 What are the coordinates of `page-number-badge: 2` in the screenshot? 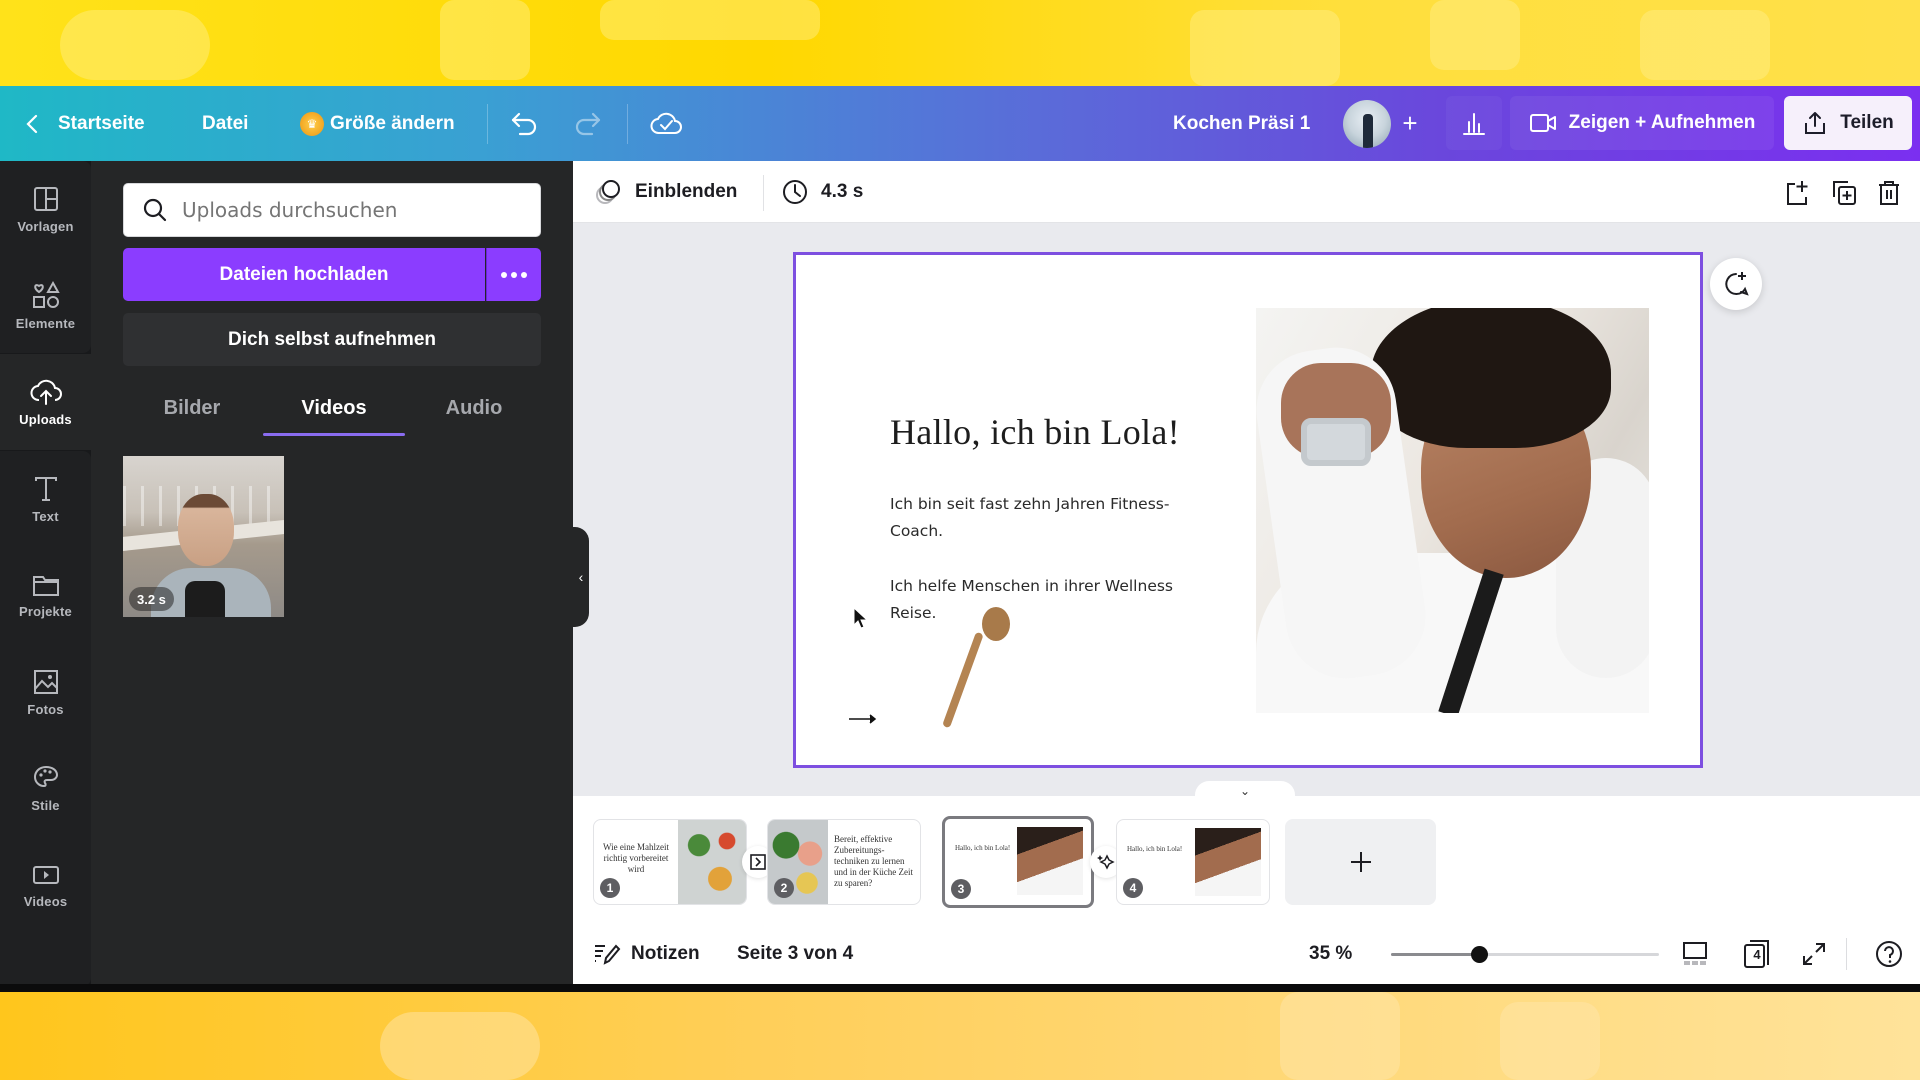 It's located at (784, 888).